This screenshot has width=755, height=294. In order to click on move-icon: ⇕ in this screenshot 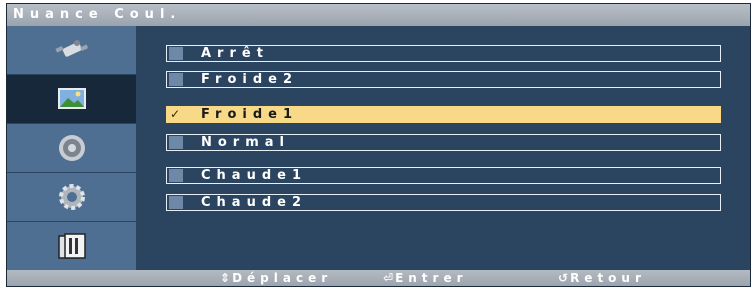, I will do `click(225, 278)`.